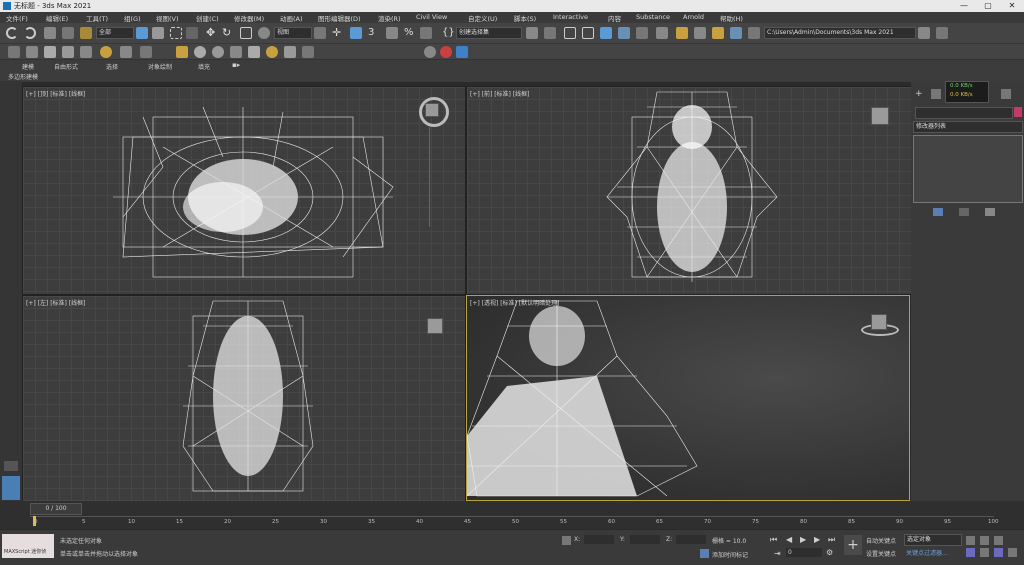 The width and height of the screenshot is (1024, 565). What do you see at coordinates (435, 326) in the screenshot?
I see `viewcube-left-icon` at bounding box center [435, 326].